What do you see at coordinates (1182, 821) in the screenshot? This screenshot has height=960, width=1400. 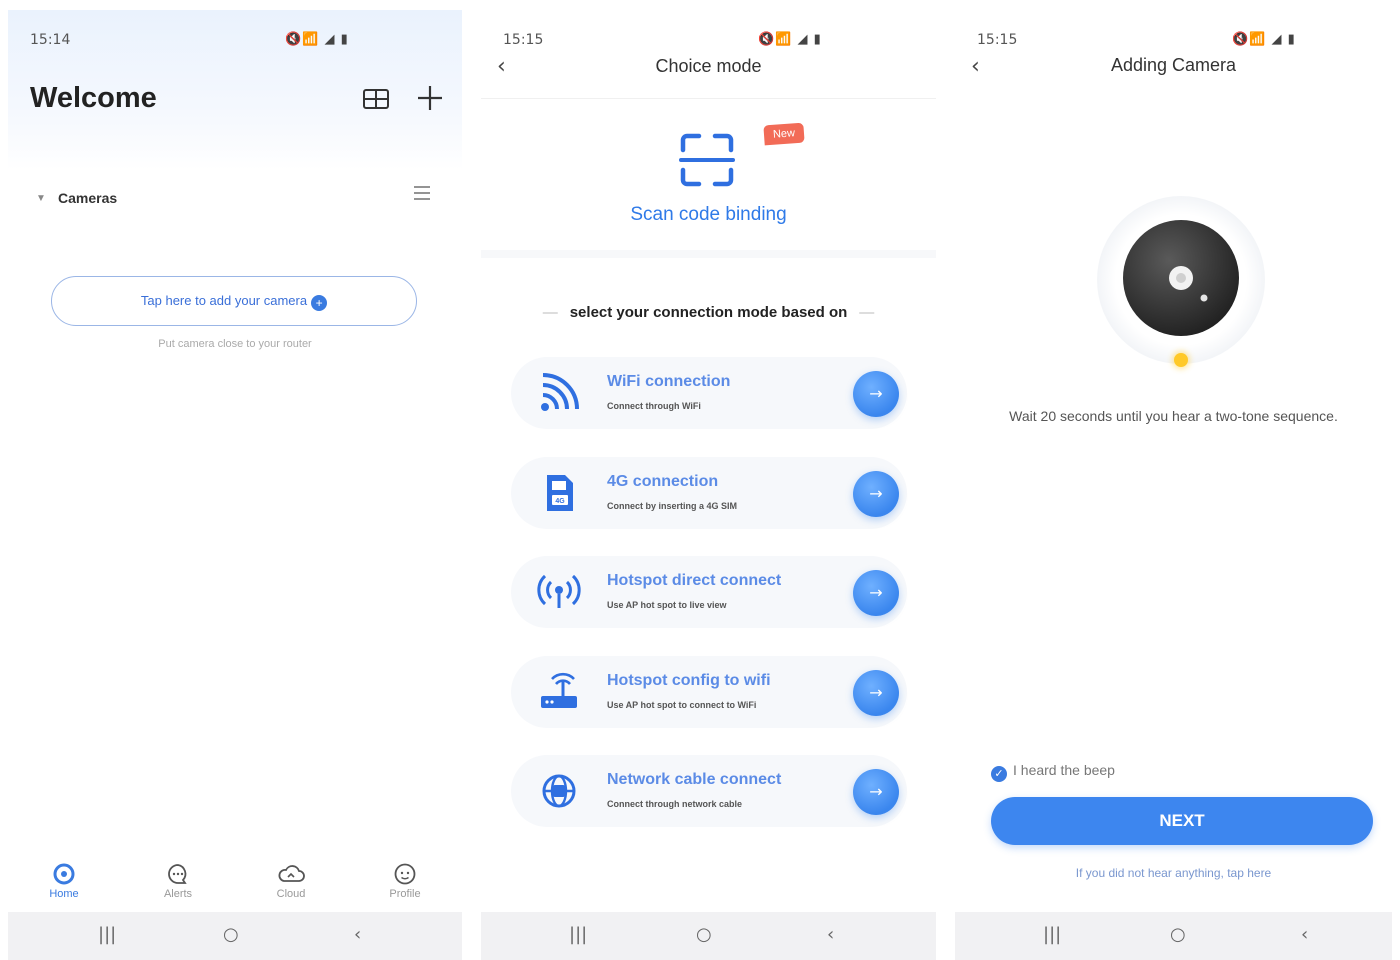 I see `next-button: NEXT` at bounding box center [1182, 821].